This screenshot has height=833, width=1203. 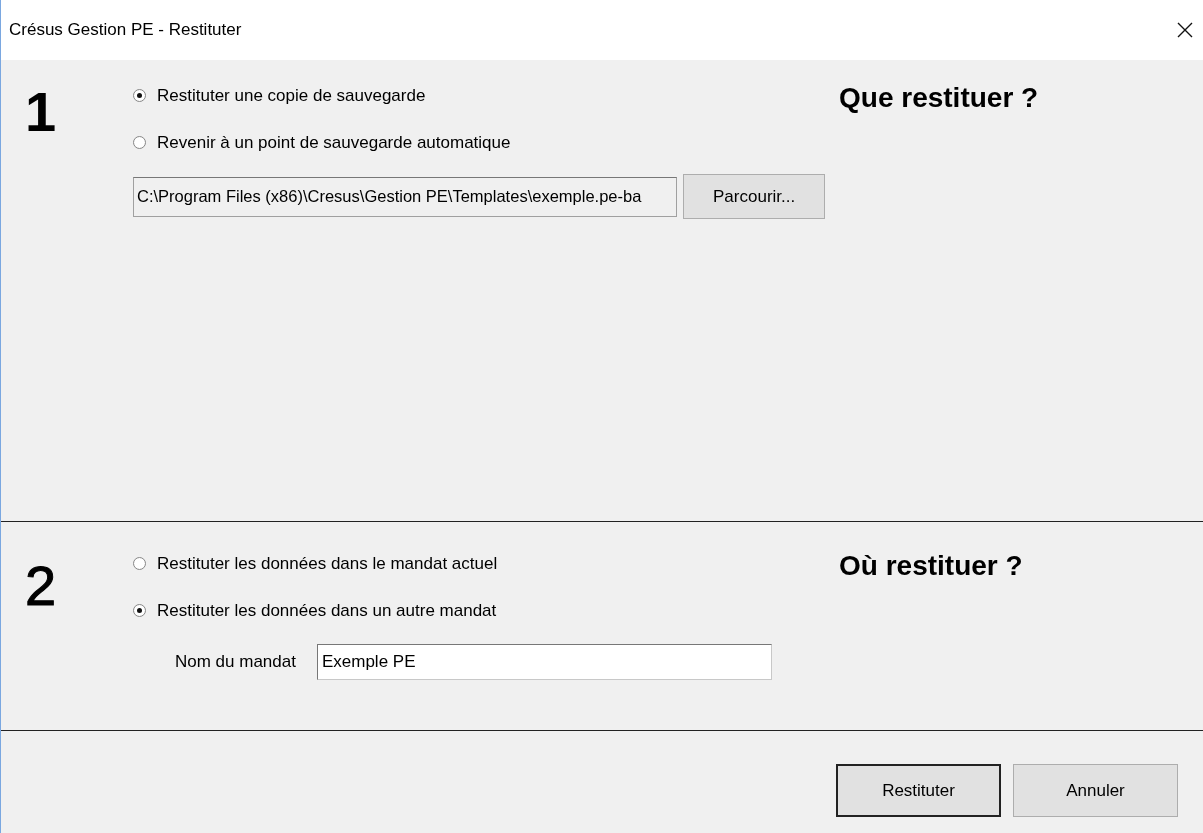 I want to click on radio-label: Restituter une copie de sauvegarde, so click(x=291, y=95).